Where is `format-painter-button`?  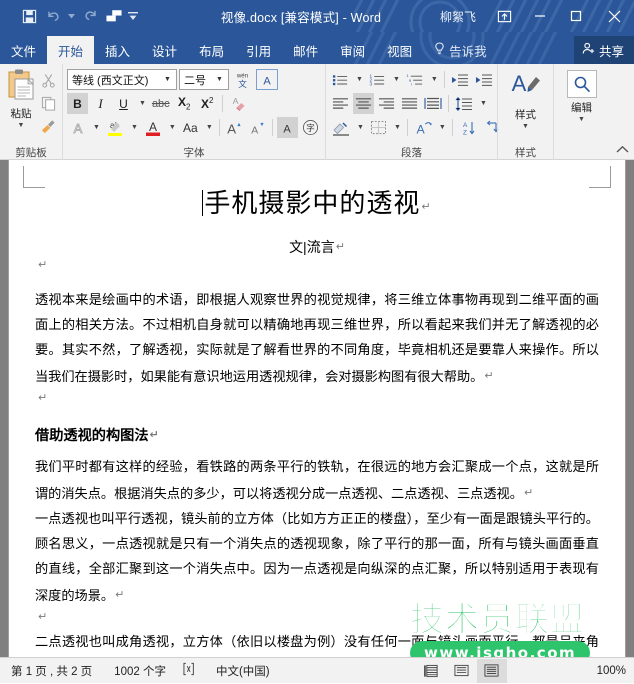 format-painter-button is located at coordinates (48, 126).